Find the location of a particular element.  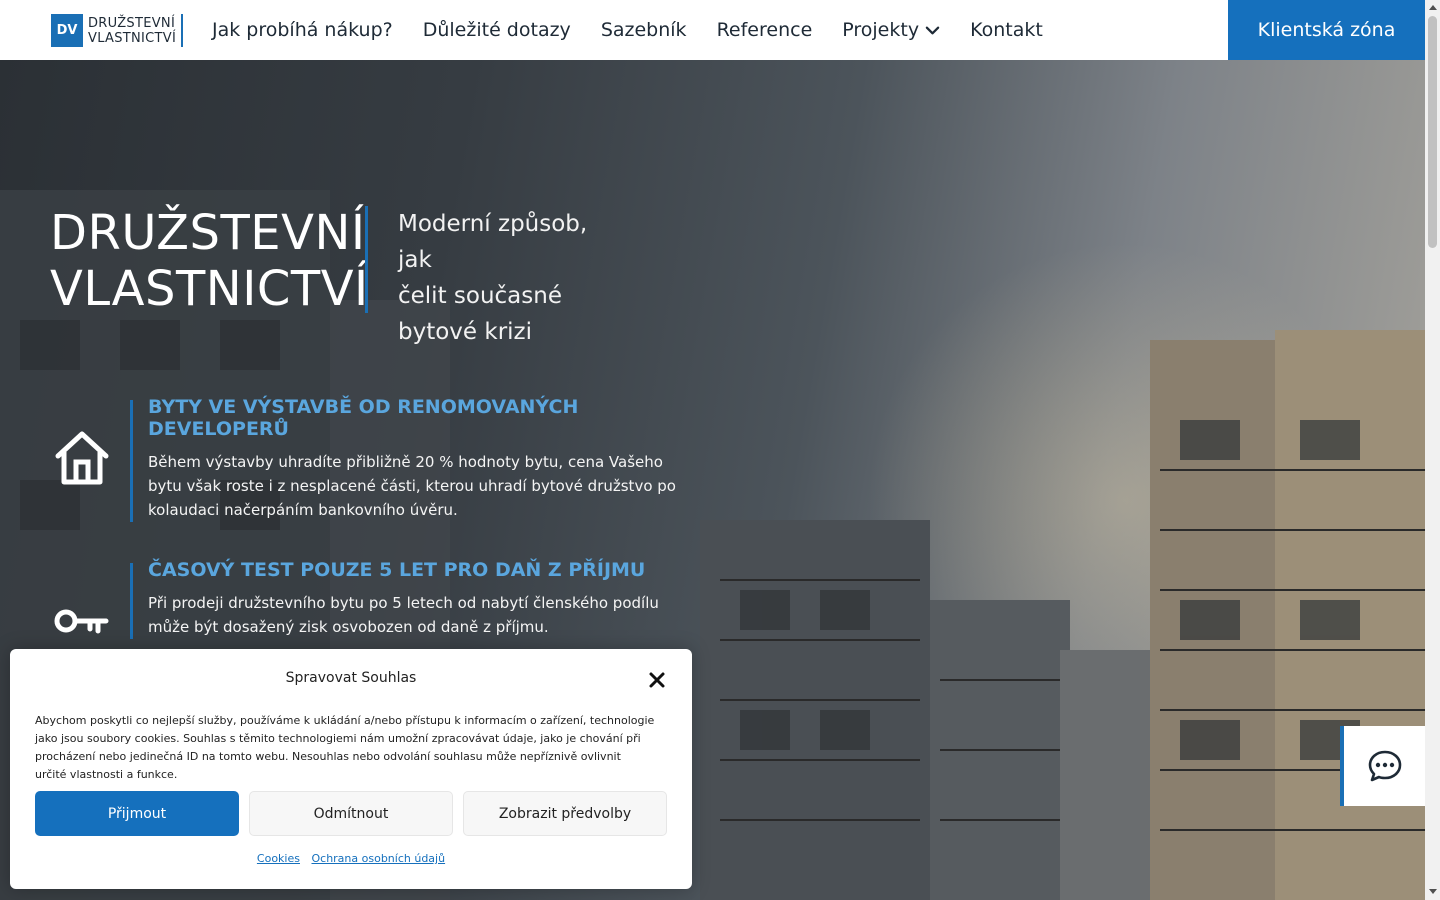

house-icon is located at coordinates (82, 458).